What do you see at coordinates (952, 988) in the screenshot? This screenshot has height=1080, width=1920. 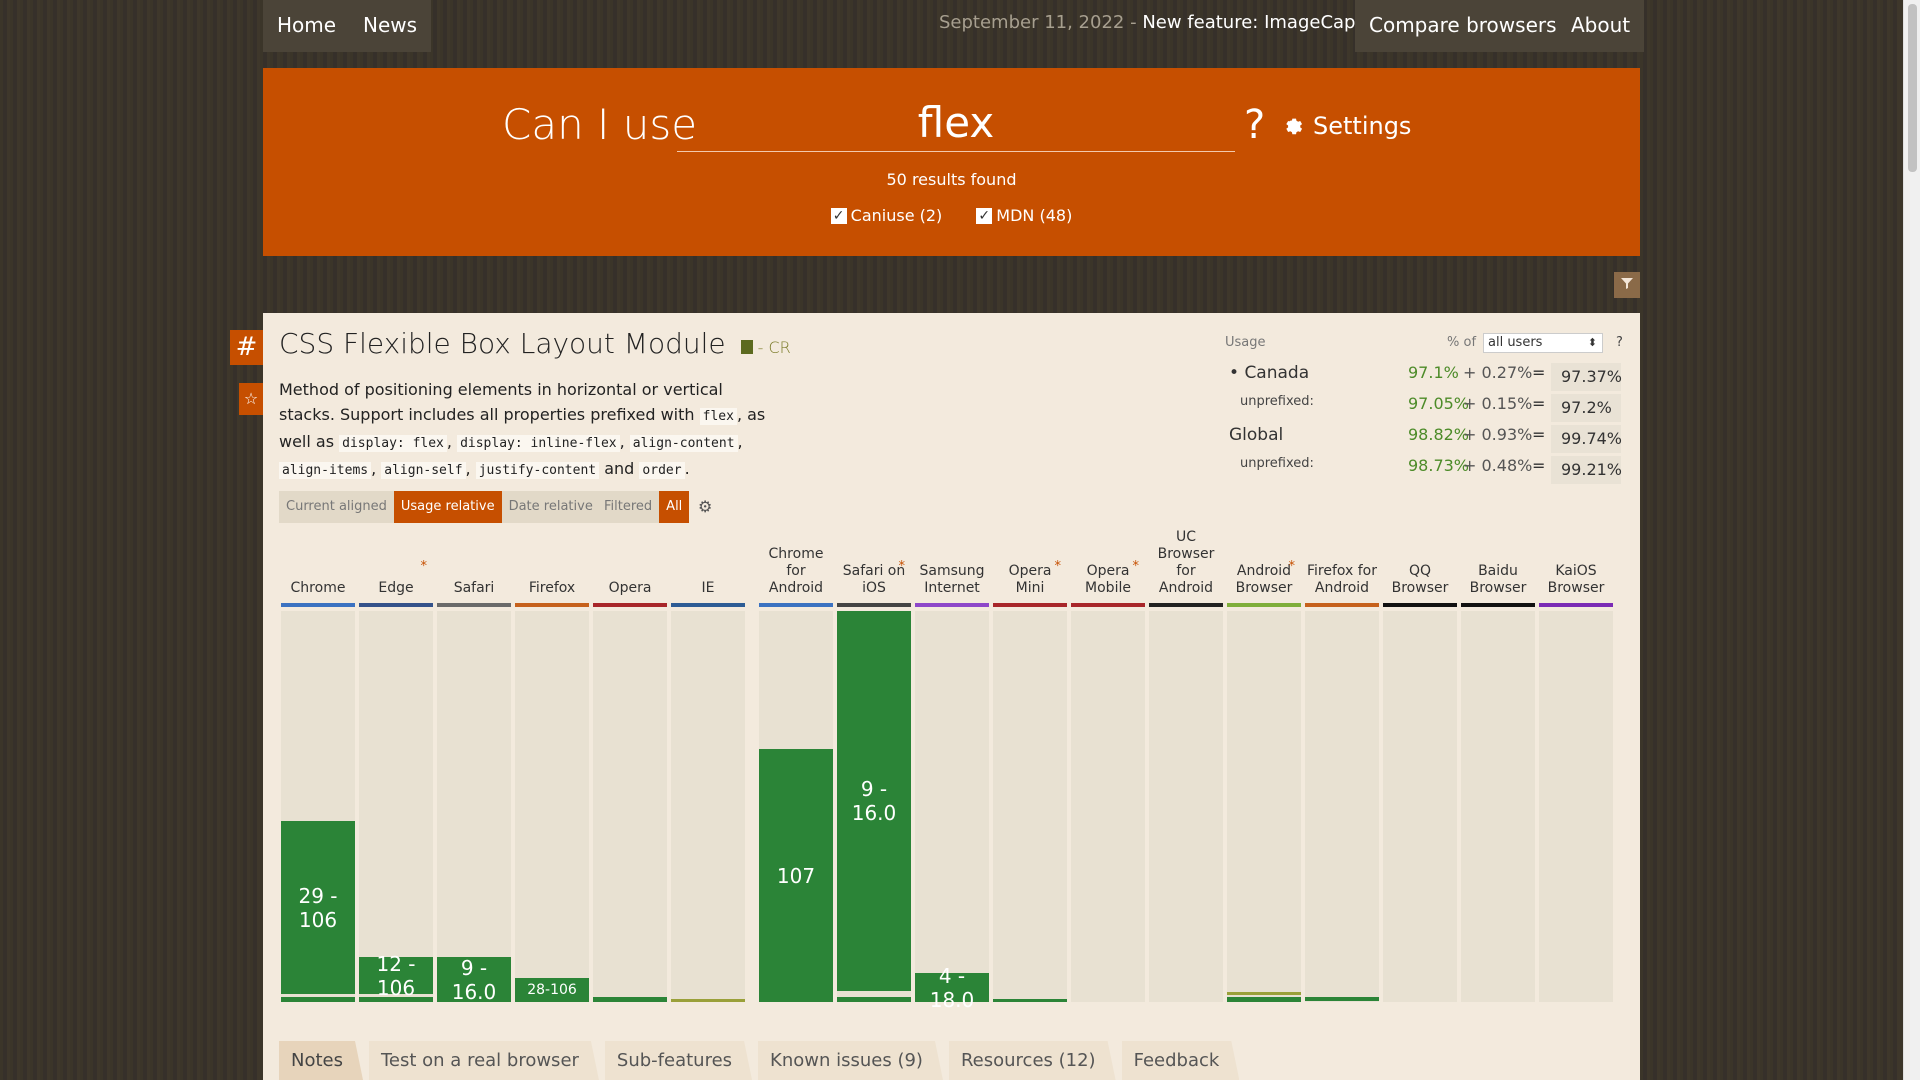 I see `supported-version-bar: 4 - 18.0` at bounding box center [952, 988].